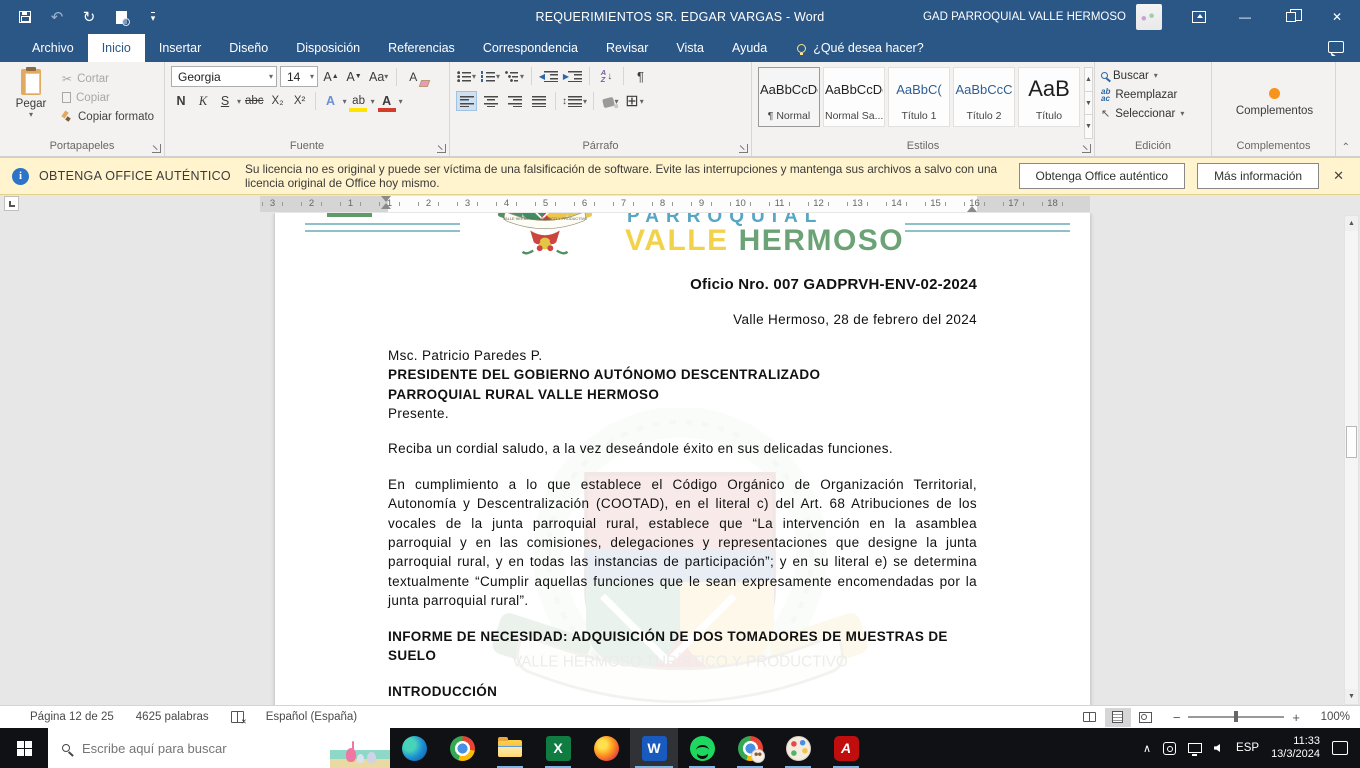  I want to click on style-card: AaBbCcC Título 2, so click(984, 97).